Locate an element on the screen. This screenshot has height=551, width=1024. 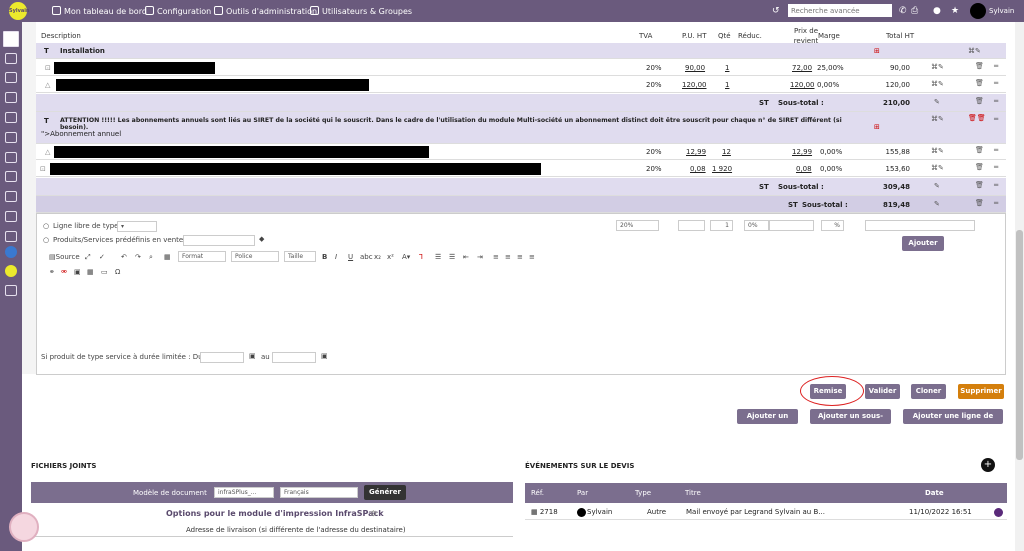
cell-prix: 72,00 is located at coordinates (802, 68).